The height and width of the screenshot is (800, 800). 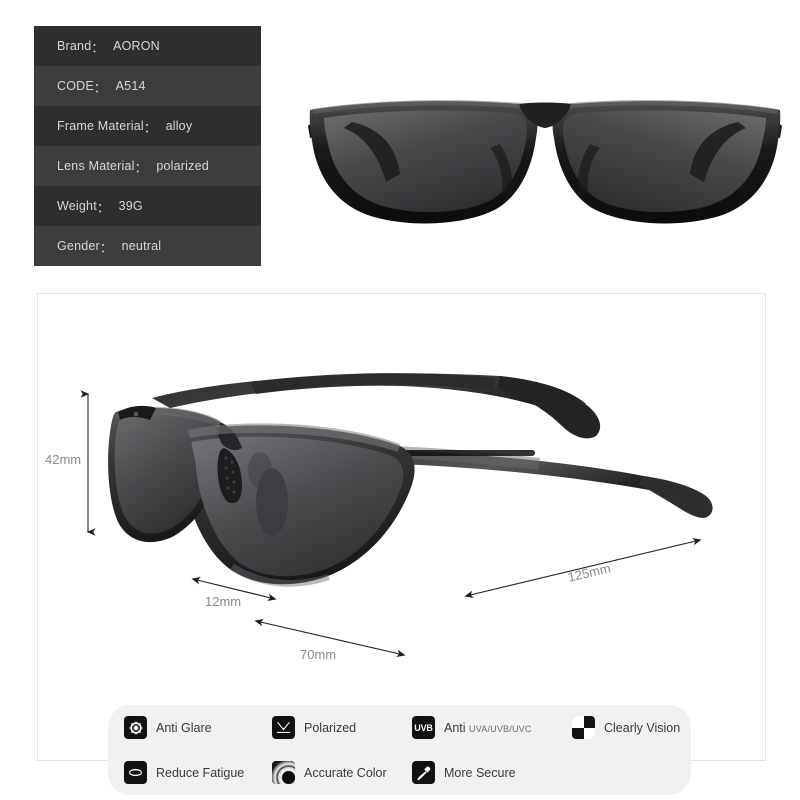 I want to click on anti-glare-icon, so click(x=135, y=727).